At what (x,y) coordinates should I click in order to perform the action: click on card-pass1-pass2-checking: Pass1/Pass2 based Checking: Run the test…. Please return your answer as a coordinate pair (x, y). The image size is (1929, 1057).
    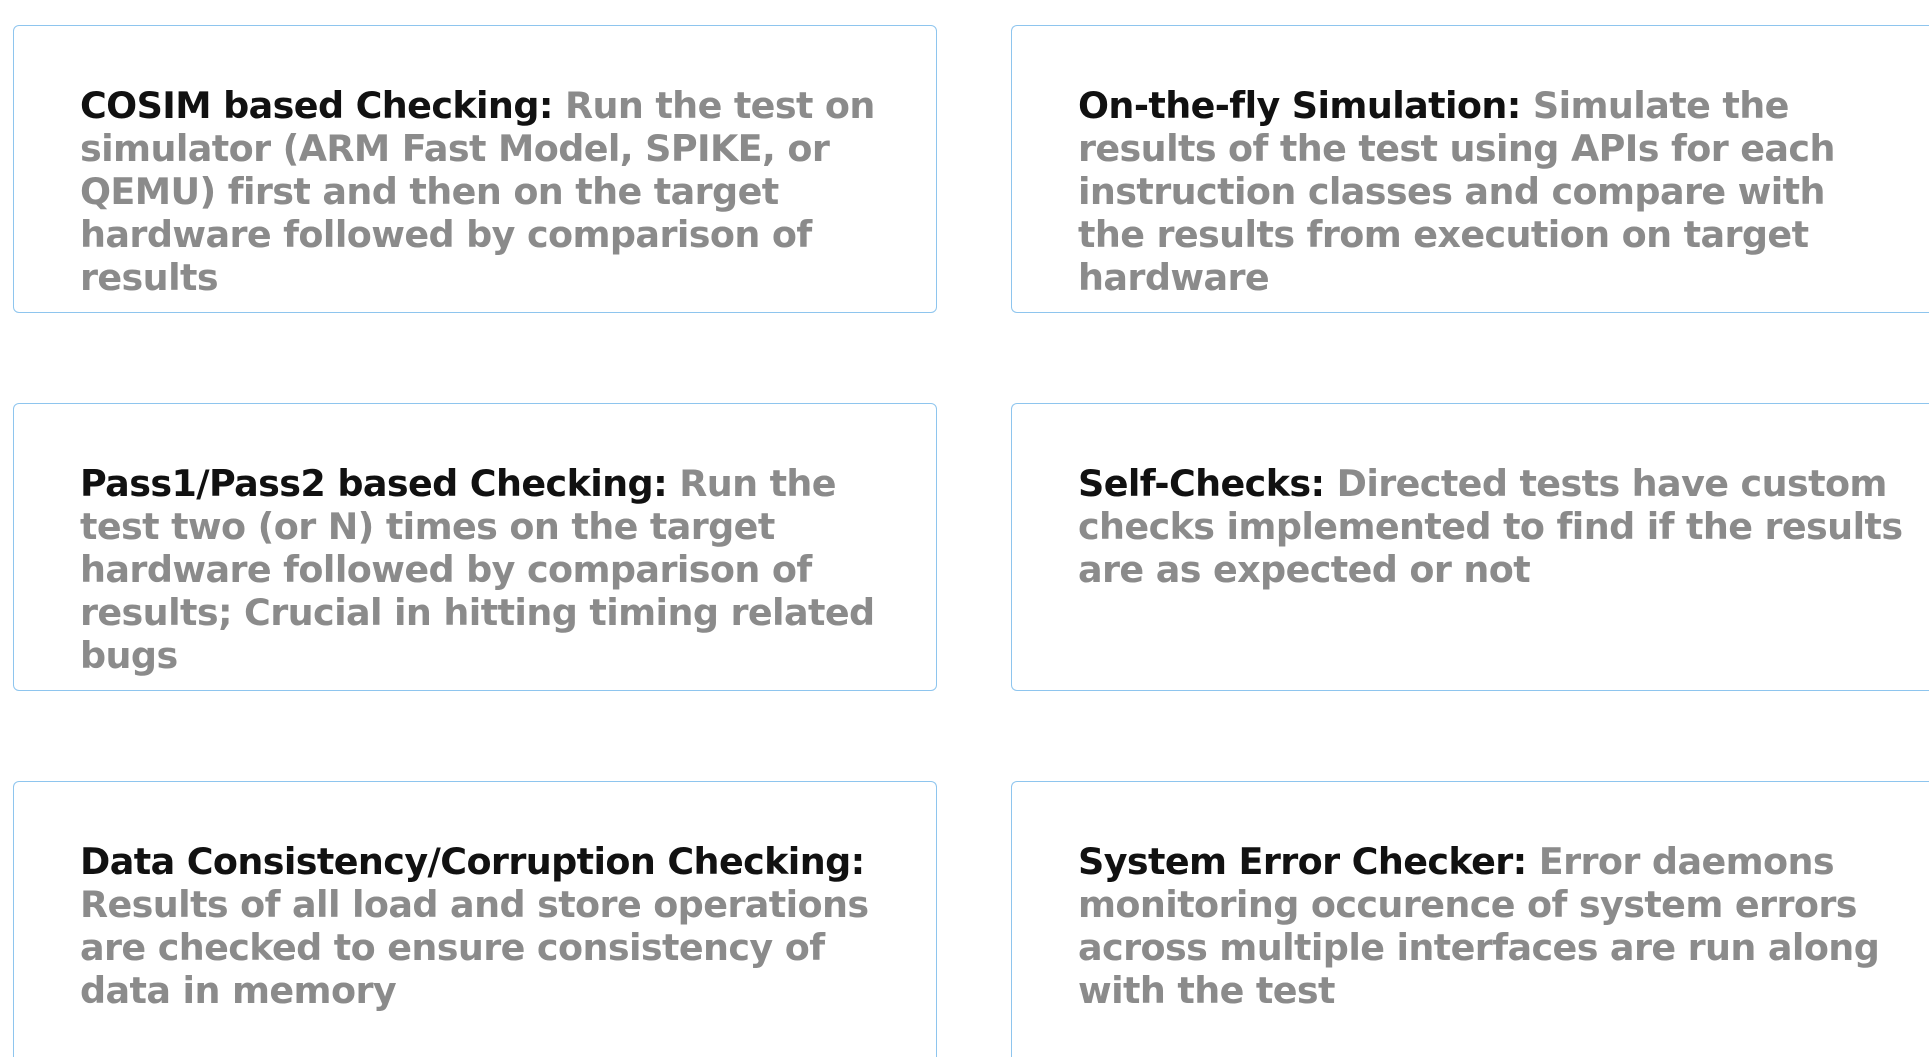
    Looking at the image, I should click on (475, 547).